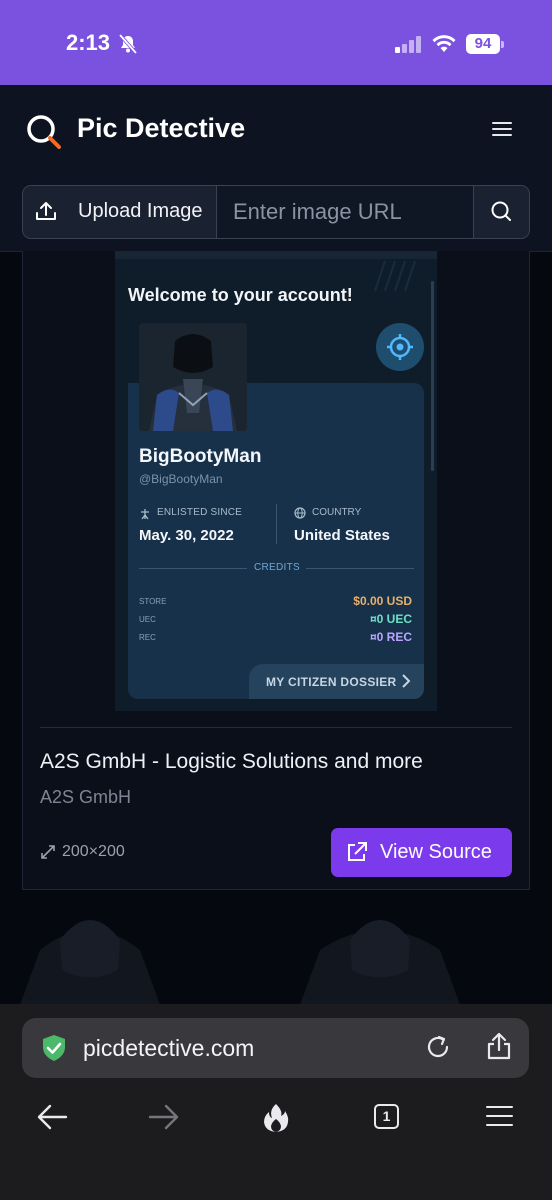 The height and width of the screenshot is (1200, 552). What do you see at coordinates (164, 1119) in the screenshot?
I see `forward-arrow-icon` at bounding box center [164, 1119].